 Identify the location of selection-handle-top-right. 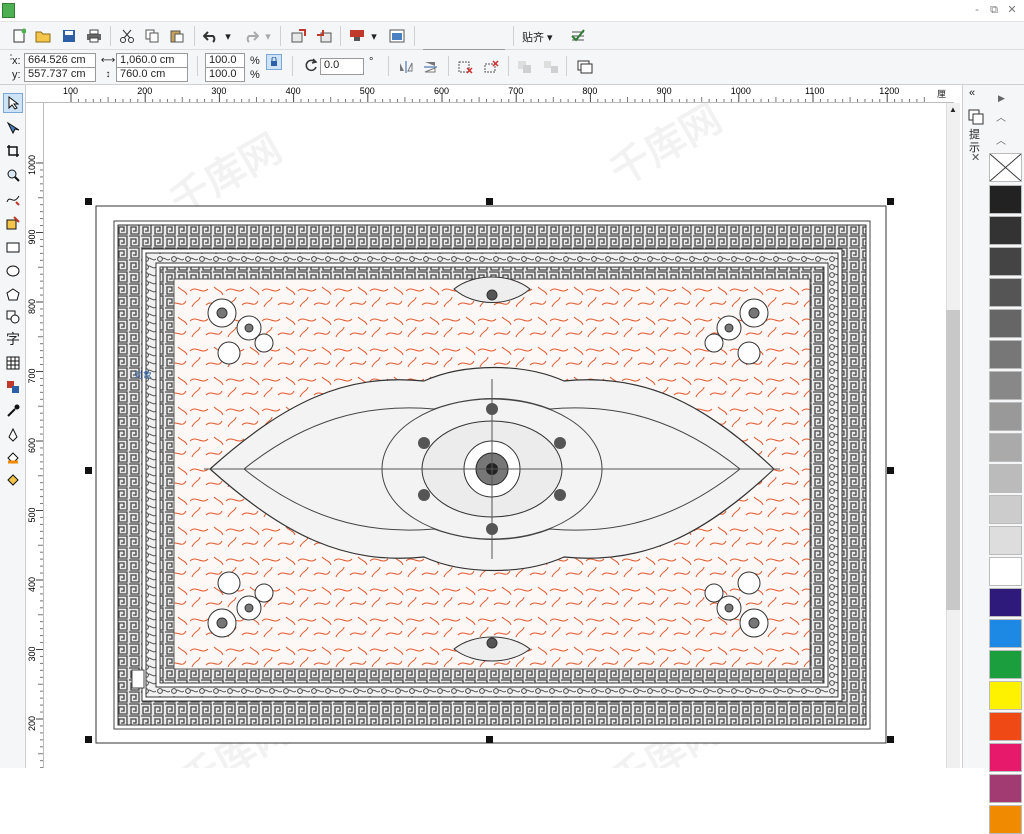
(890, 201).